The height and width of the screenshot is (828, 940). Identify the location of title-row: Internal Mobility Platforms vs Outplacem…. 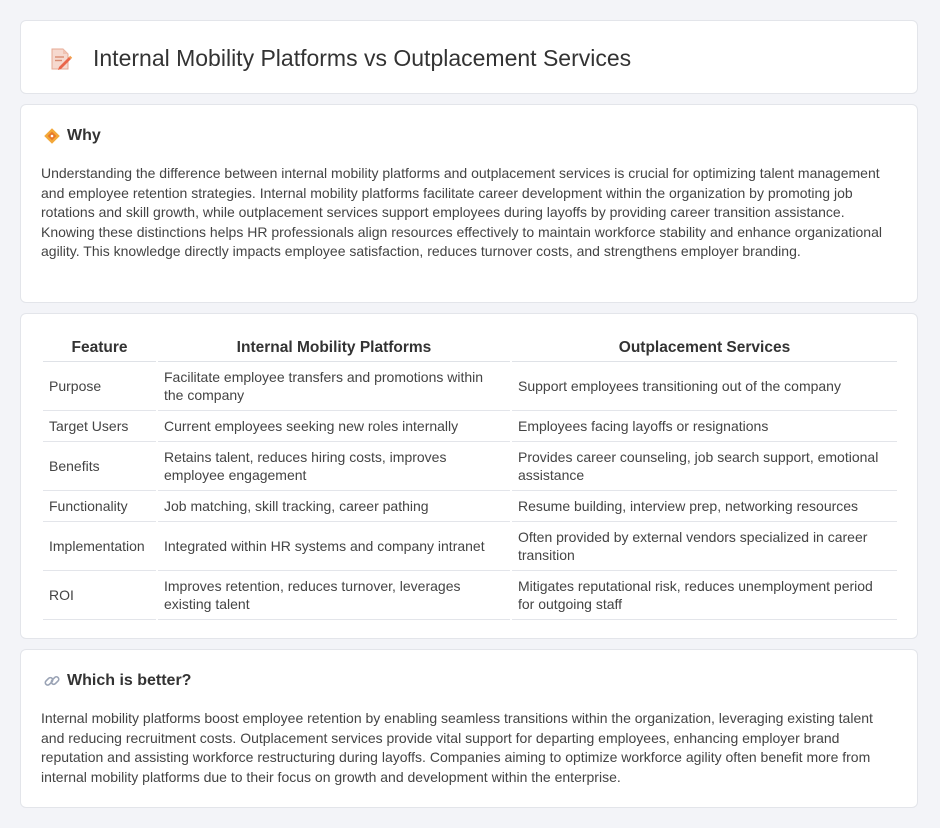
(339, 58).